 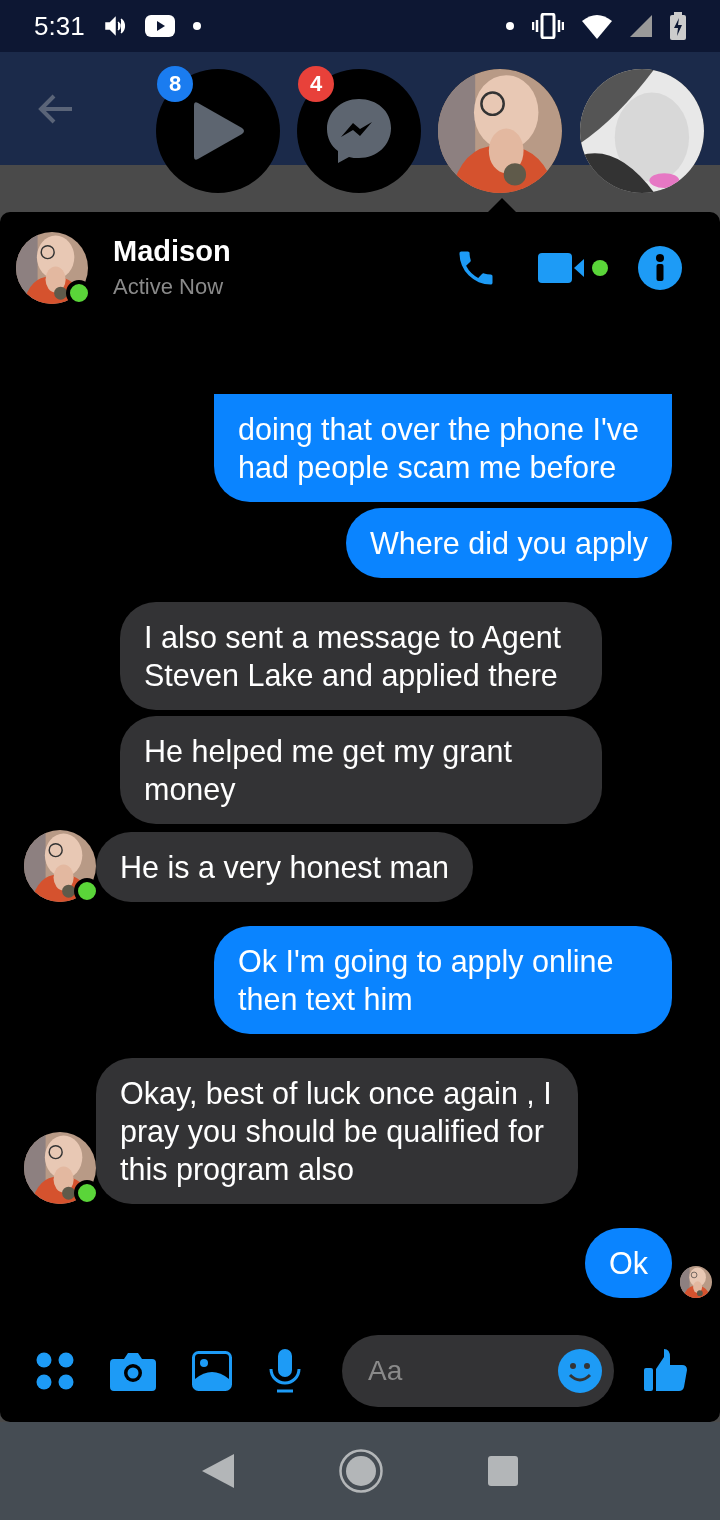 I want to click on messenger-icon, so click(x=359, y=131).